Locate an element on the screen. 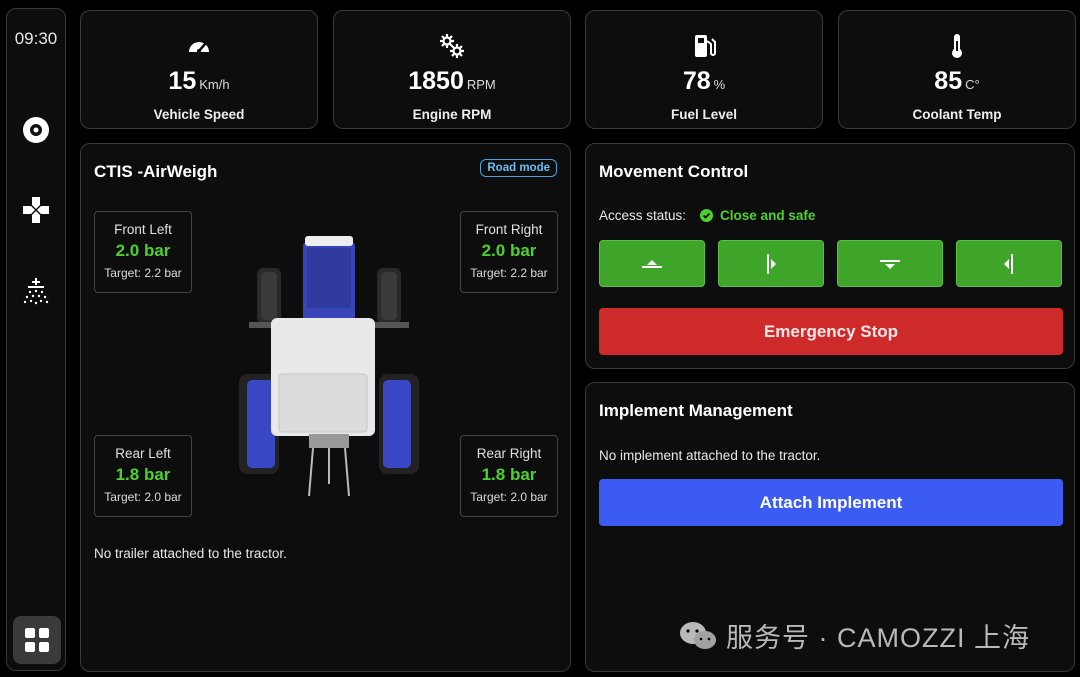  stat-label: Engine RPM is located at coordinates (452, 114).